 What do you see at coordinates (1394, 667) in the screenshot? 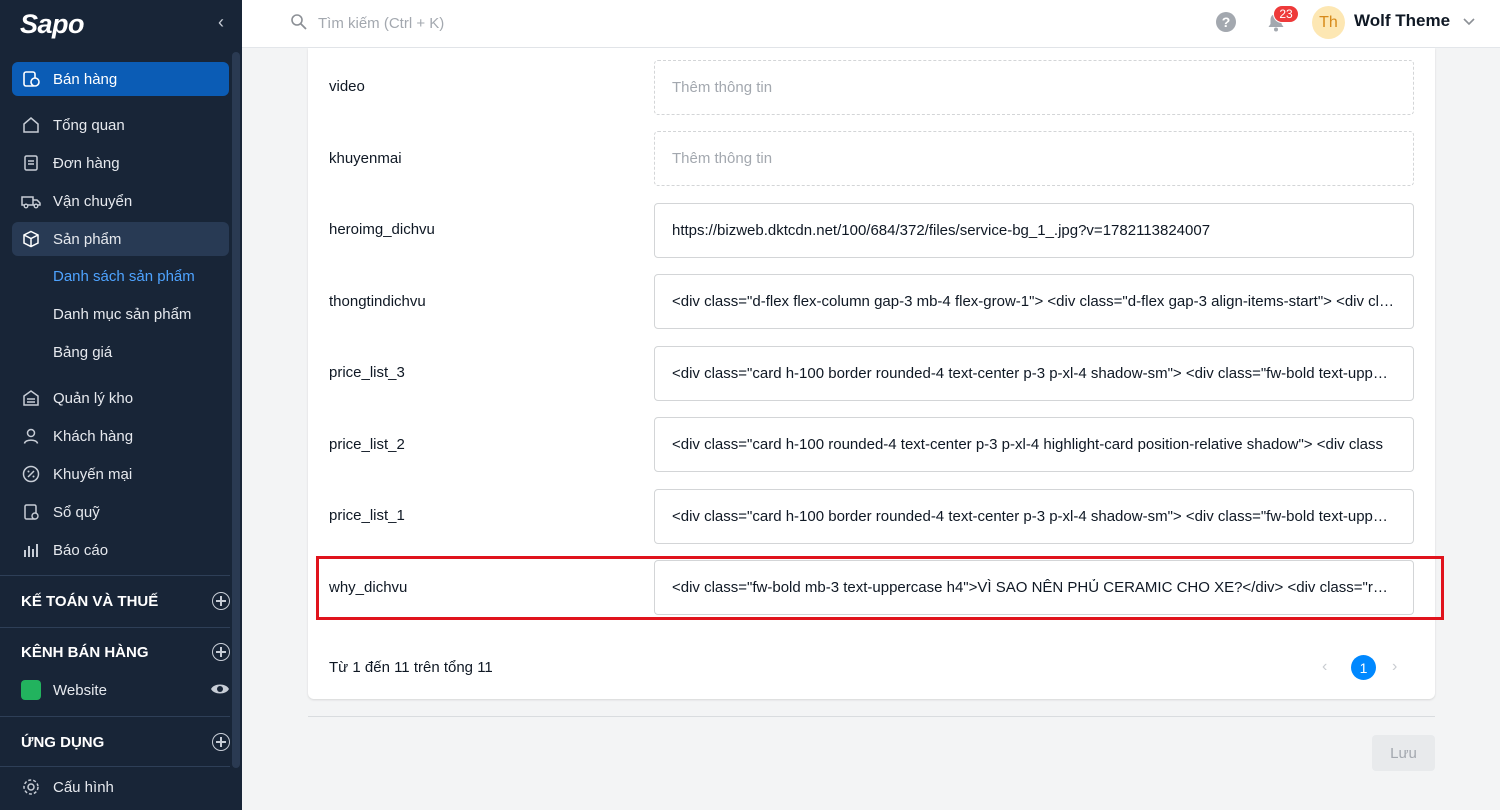
I see `next-page-button: ›` at bounding box center [1394, 667].